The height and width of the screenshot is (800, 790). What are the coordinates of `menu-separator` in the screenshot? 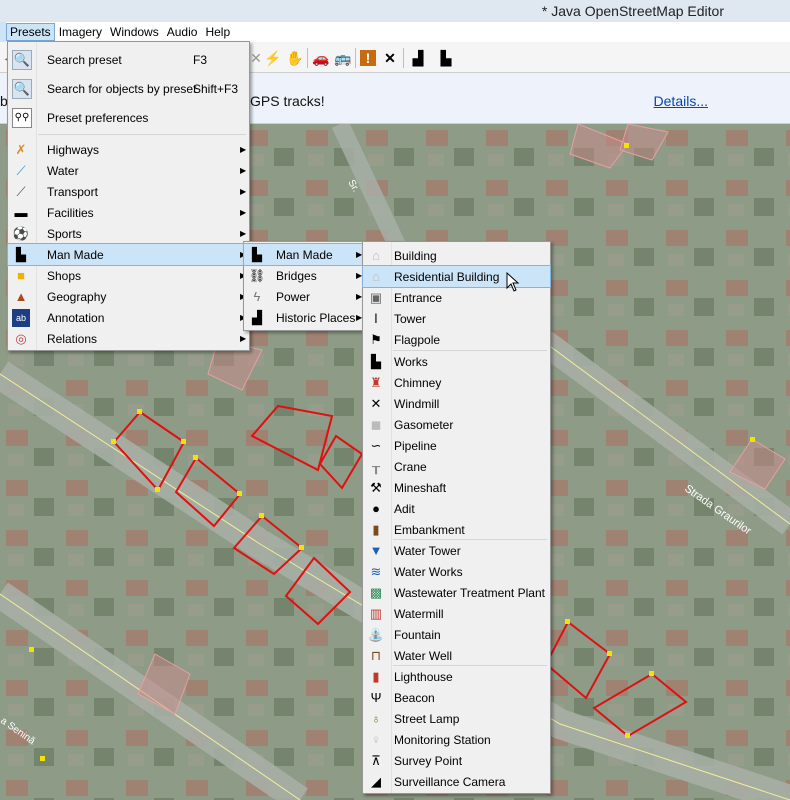 It's located at (142, 134).